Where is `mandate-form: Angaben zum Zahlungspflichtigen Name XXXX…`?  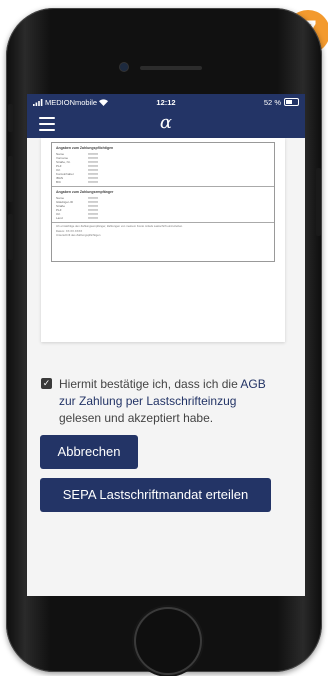 mandate-form: Angaben zum Zahlungspflichtigen Name XXXX… is located at coordinates (163, 202).